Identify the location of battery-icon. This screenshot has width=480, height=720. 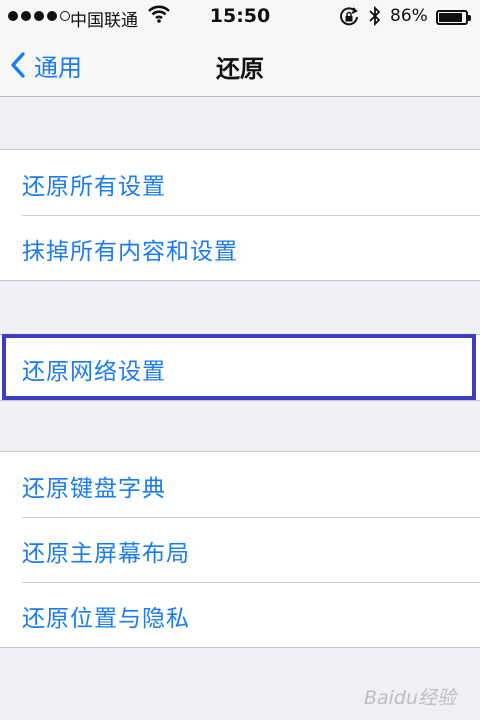
(453, 17).